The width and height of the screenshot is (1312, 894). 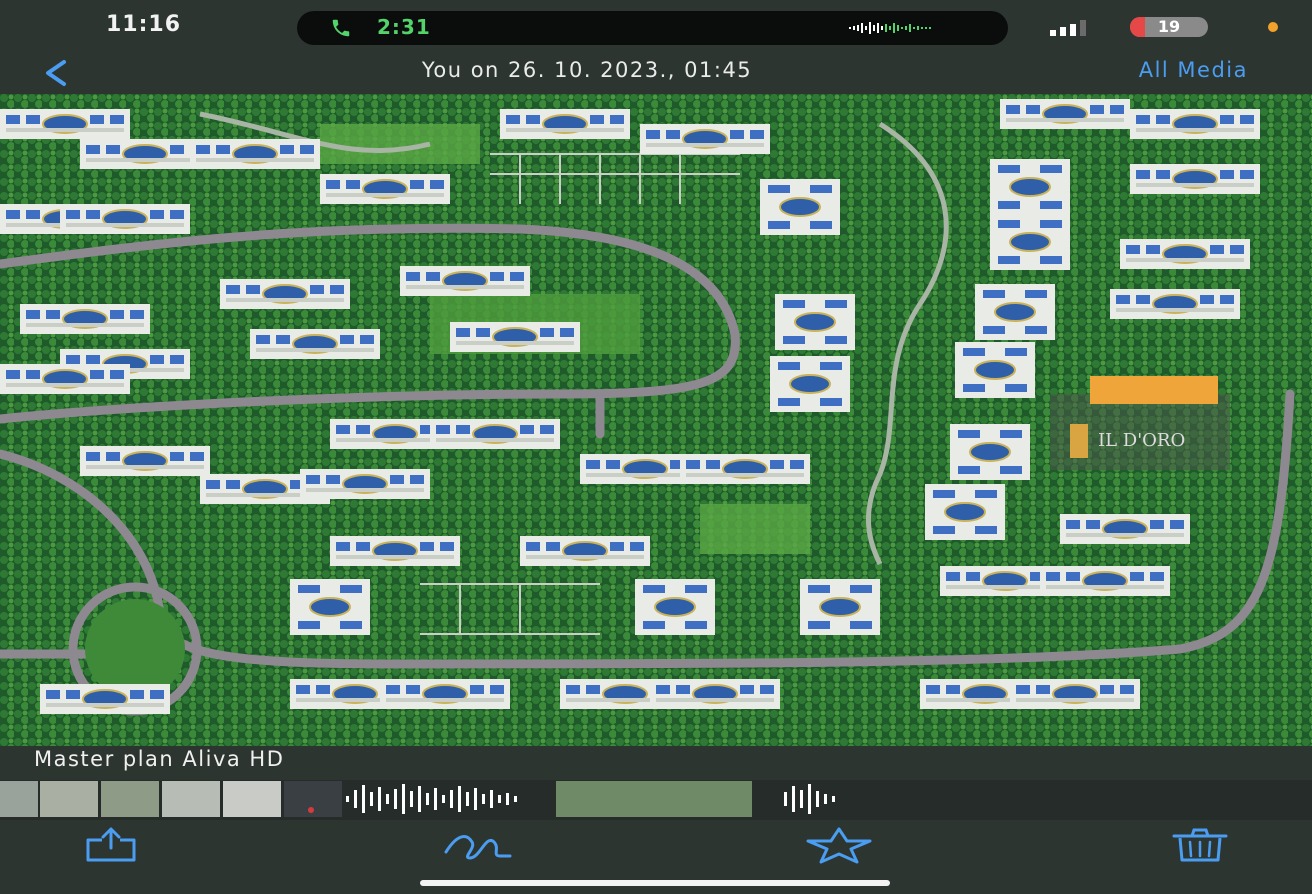 What do you see at coordinates (404, 27) in the screenshot?
I see `call-duration: 2:31` at bounding box center [404, 27].